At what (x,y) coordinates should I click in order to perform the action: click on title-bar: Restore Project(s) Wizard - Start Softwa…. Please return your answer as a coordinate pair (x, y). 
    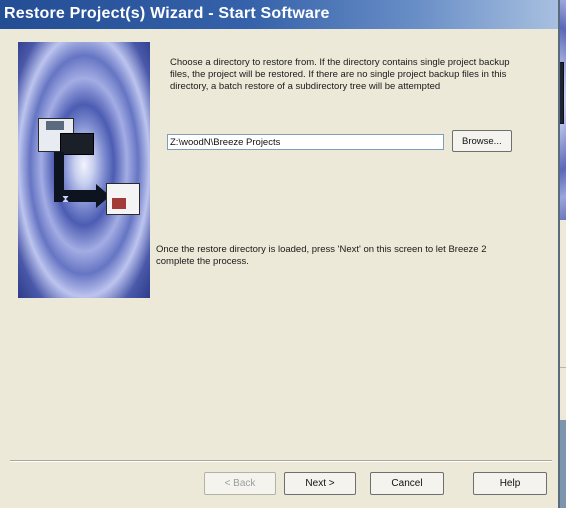
    Looking at the image, I should click on (279, 14).